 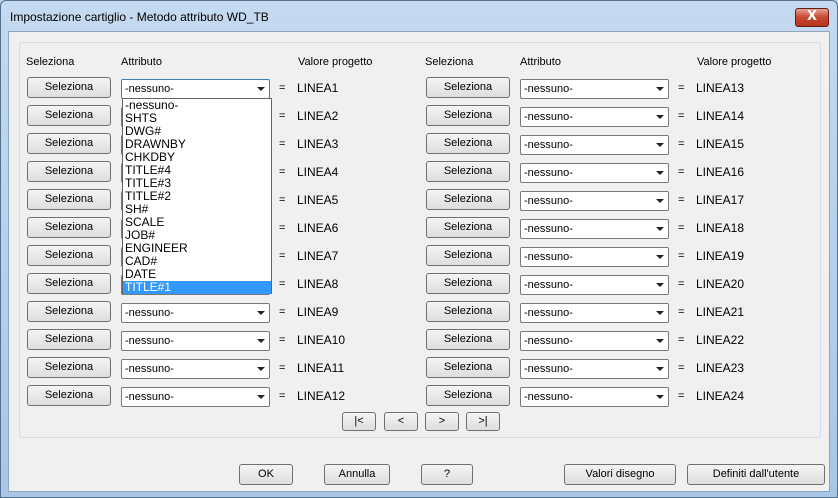 What do you see at coordinates (594, 201) in the screenshot?
I see `attribute-combo-right-5: -nessuno-` at bounding box center [594, 201].